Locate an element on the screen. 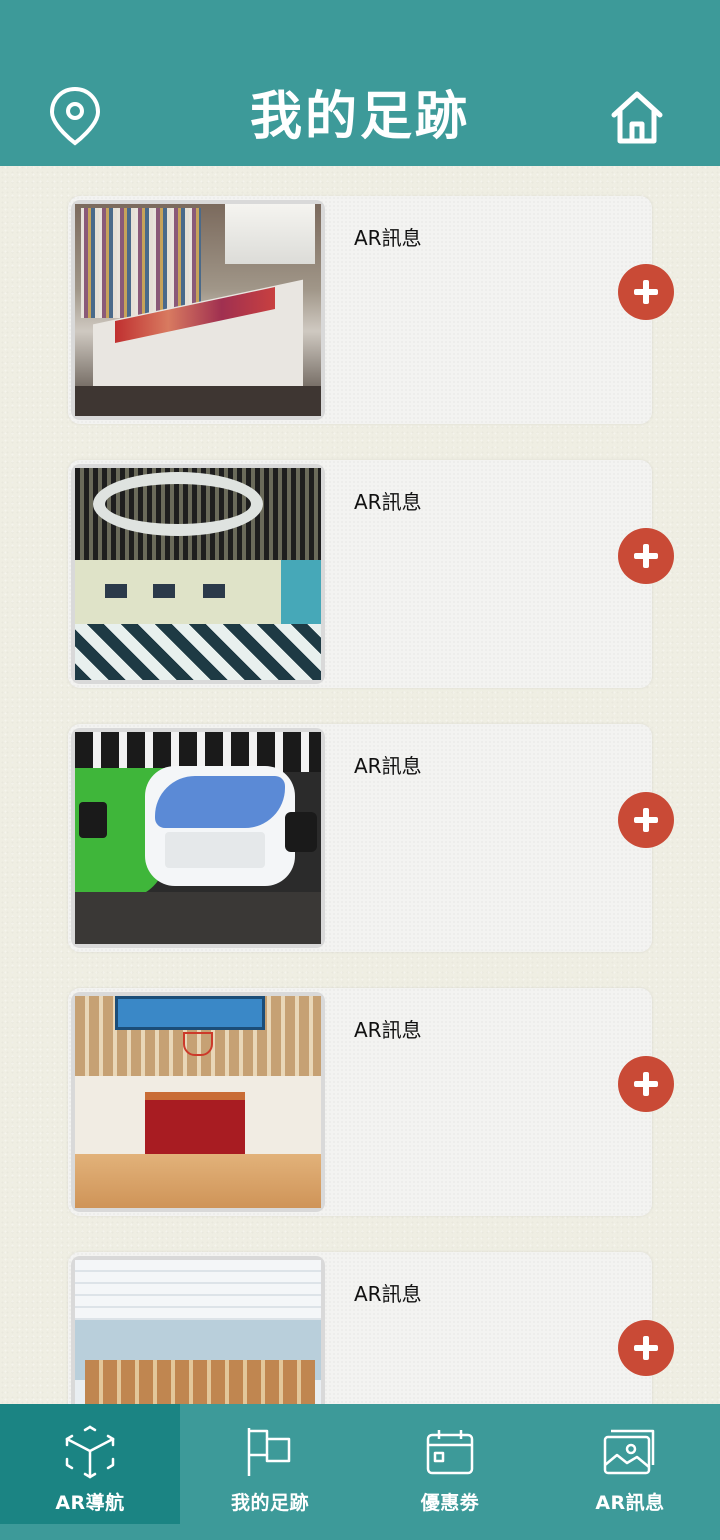 Image resolution: width=720 pixels, height=1540 pixels. home-icon is located at coordinates (637, 117).